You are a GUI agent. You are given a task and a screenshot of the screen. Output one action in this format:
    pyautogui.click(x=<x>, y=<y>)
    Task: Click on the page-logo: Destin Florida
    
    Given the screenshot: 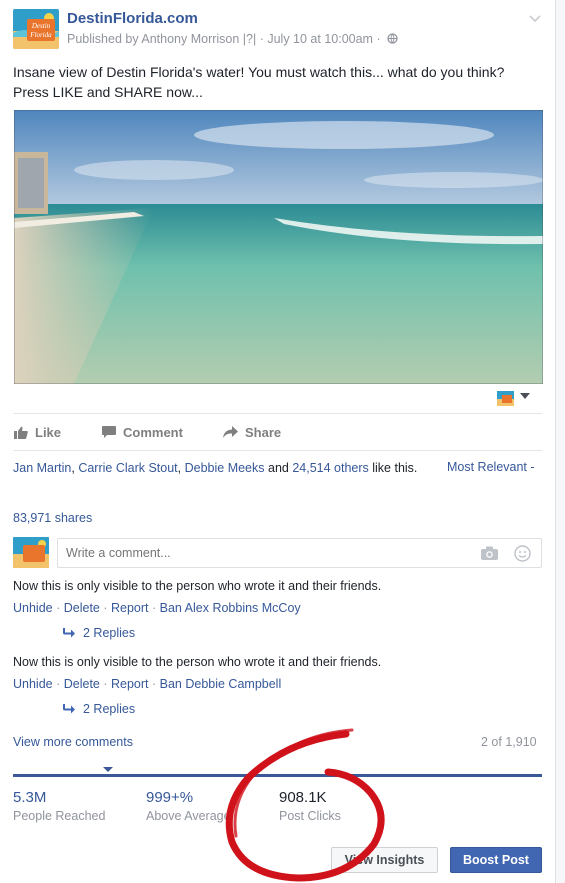 What is the action you would take?
    pyautogui.click(x=36, y=29)
    